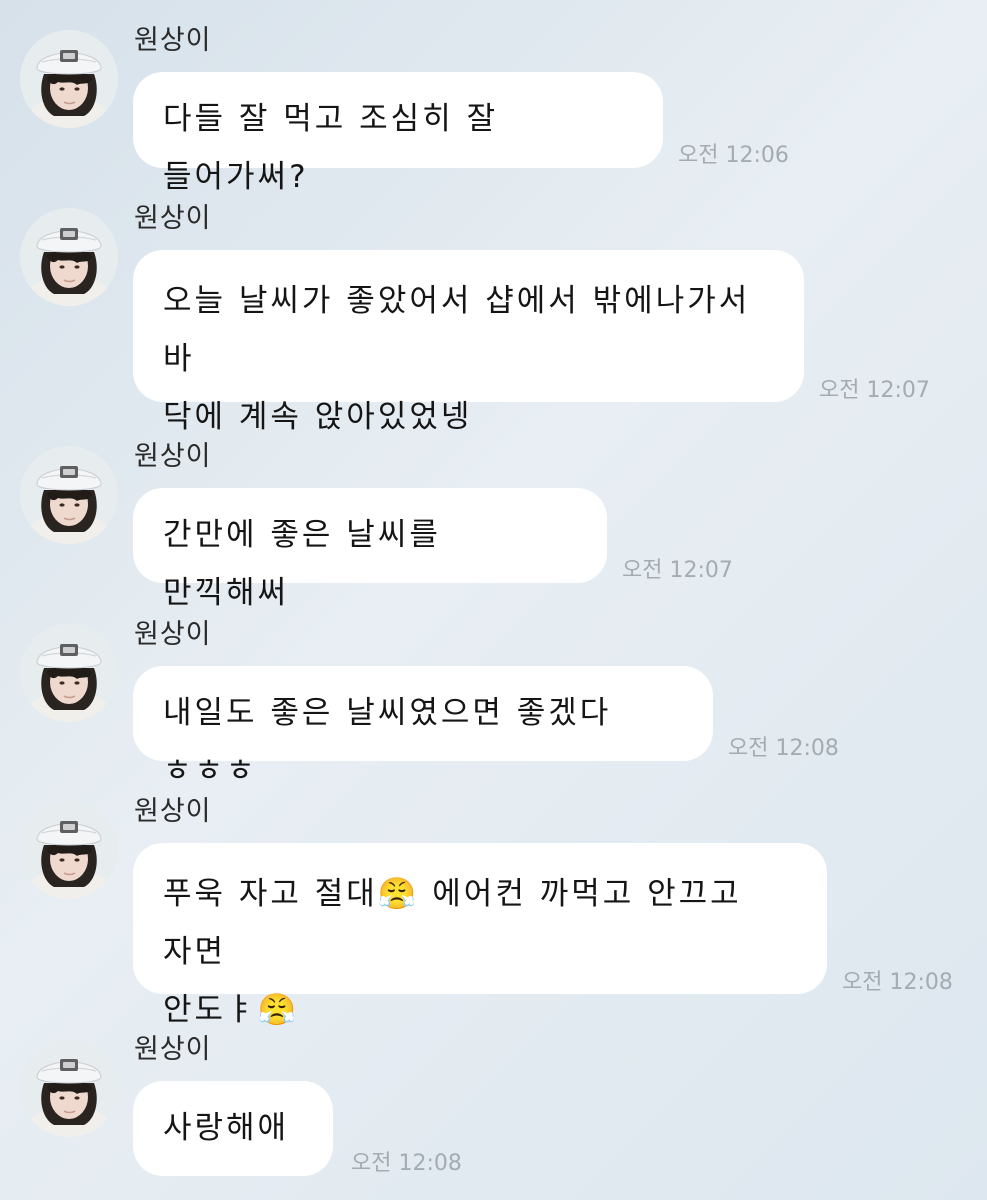 The width and height of the screenshot is (987, 1200). I want to click on message-bubble: 다들 잘 먹고 조심히 잘 들어가써?, so click(398, 133).